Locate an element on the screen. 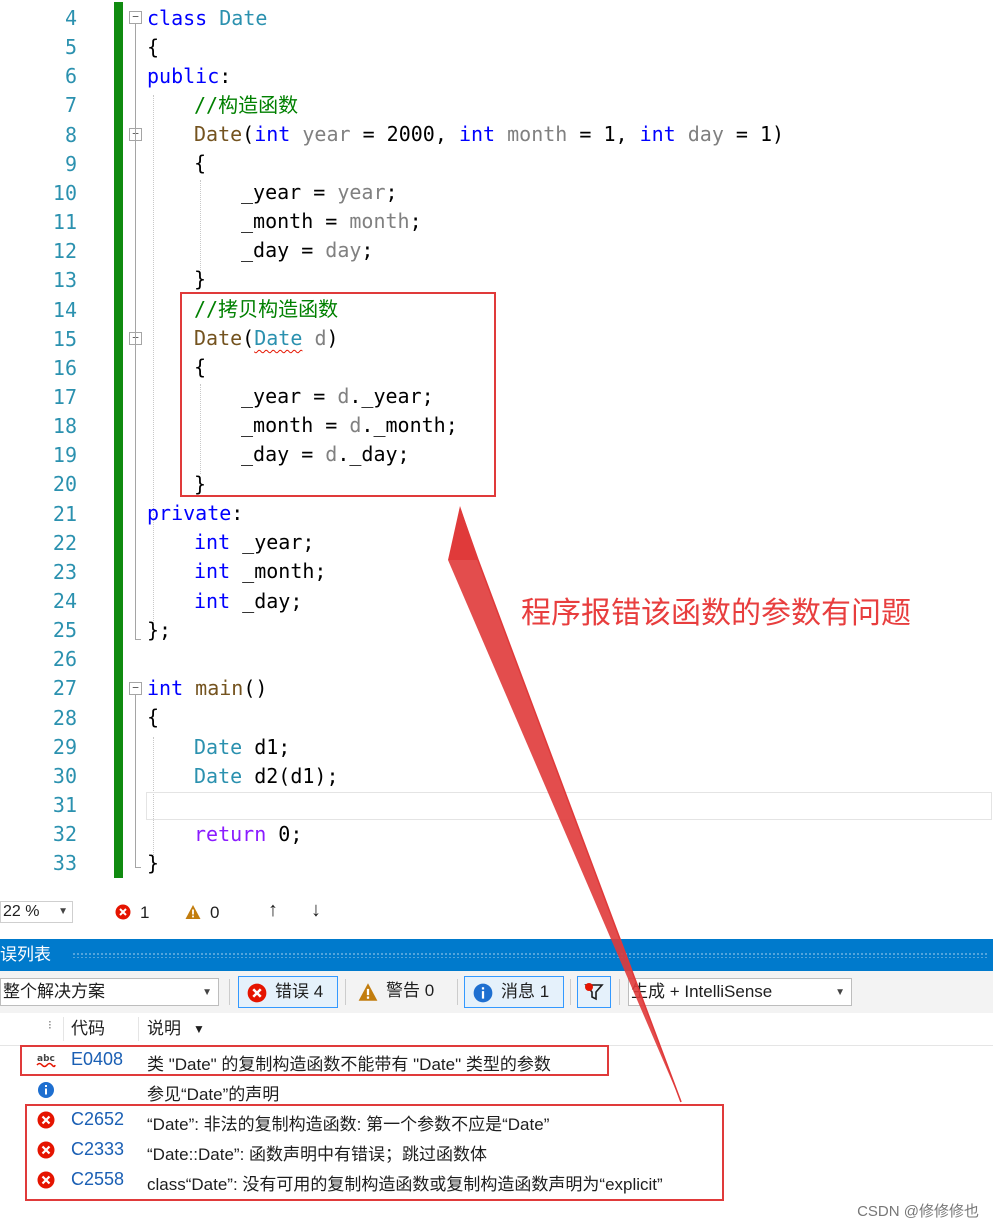 The height and width of the screenshot is (1229, 993). scope-dropdown: 整个解决方案 ▼ is located at coordinates (109, 992).